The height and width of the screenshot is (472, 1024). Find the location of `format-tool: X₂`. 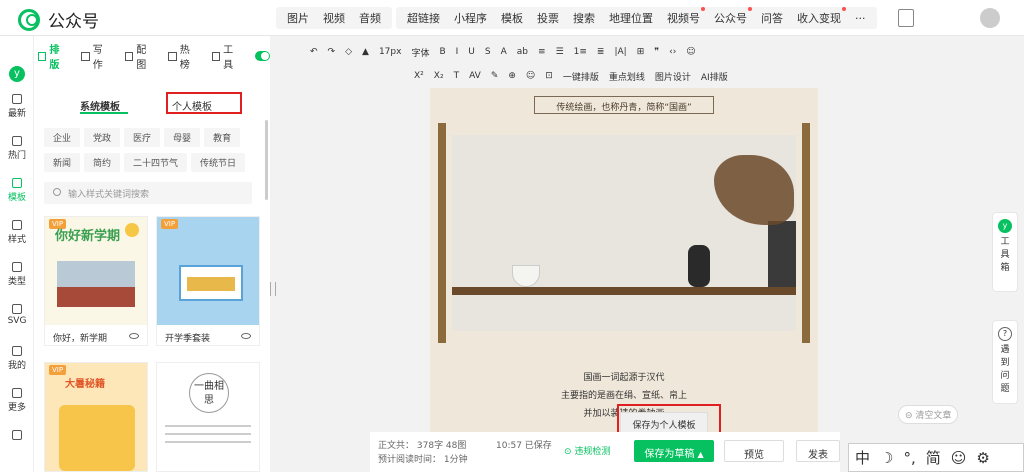

format-tool: X₂ is located at coordinates (439, 76).